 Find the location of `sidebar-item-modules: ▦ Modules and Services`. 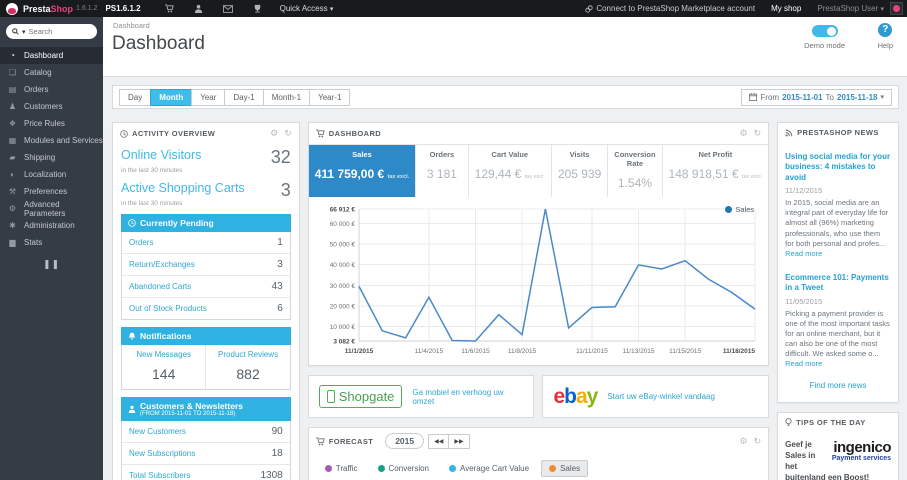

sidebar-item-modules: ▦ Modules and Services is located at coordinates (51, 140).